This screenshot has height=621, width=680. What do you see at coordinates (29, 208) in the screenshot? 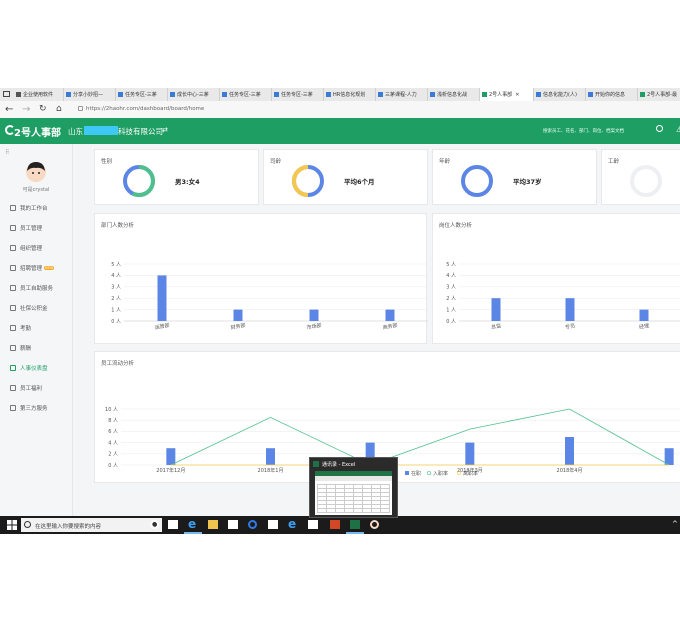
I see `sidebar-item: 我的工作台` at bounding box center [29, 208].